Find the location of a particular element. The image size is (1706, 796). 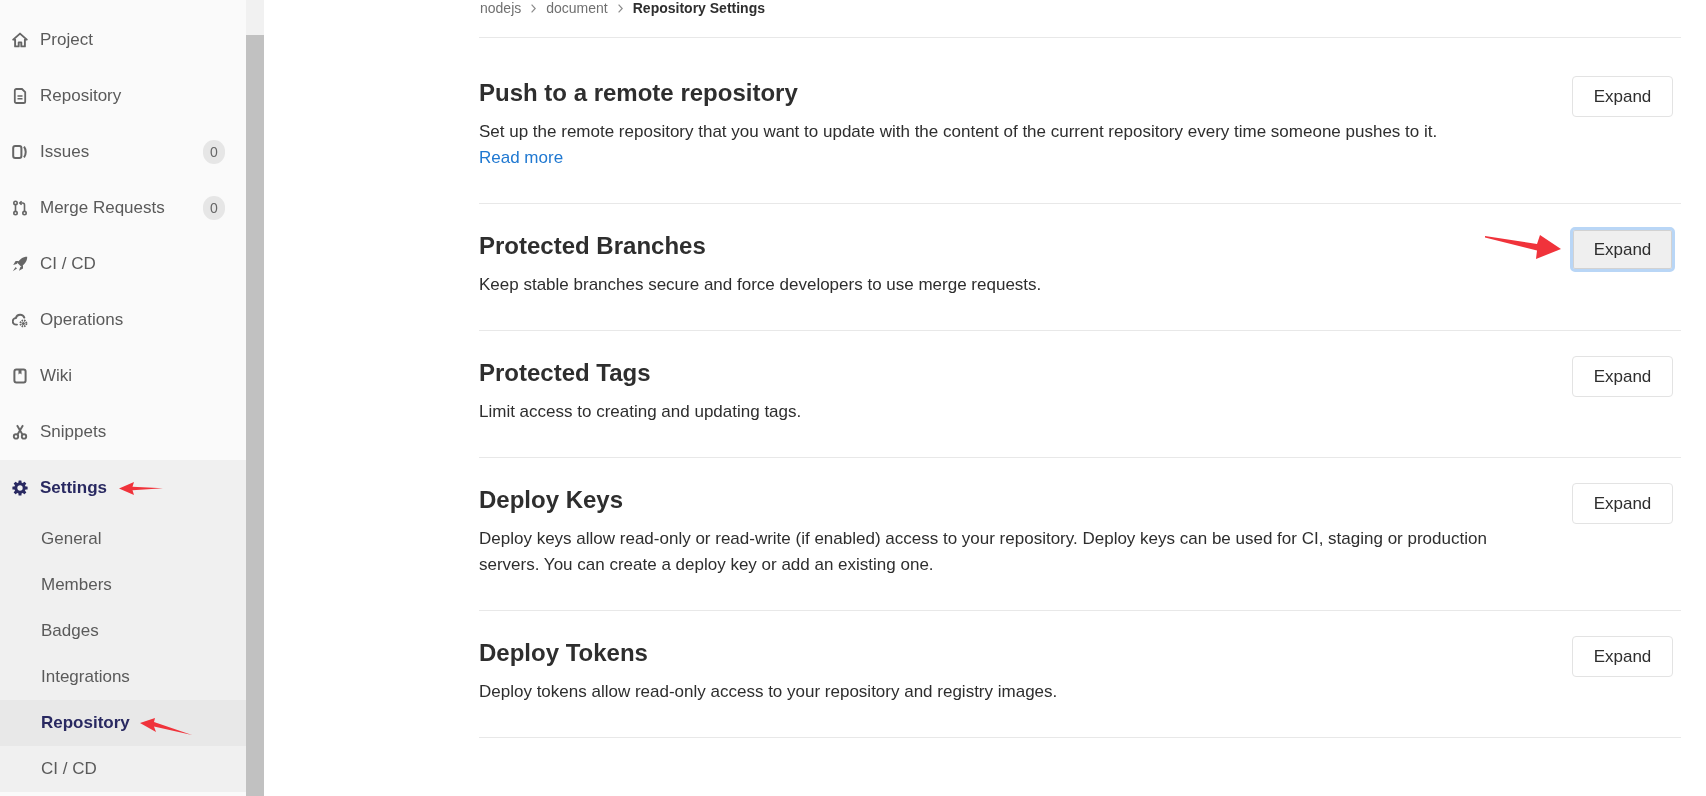

submenu-item: Badges is located at coordinates (123, 631).